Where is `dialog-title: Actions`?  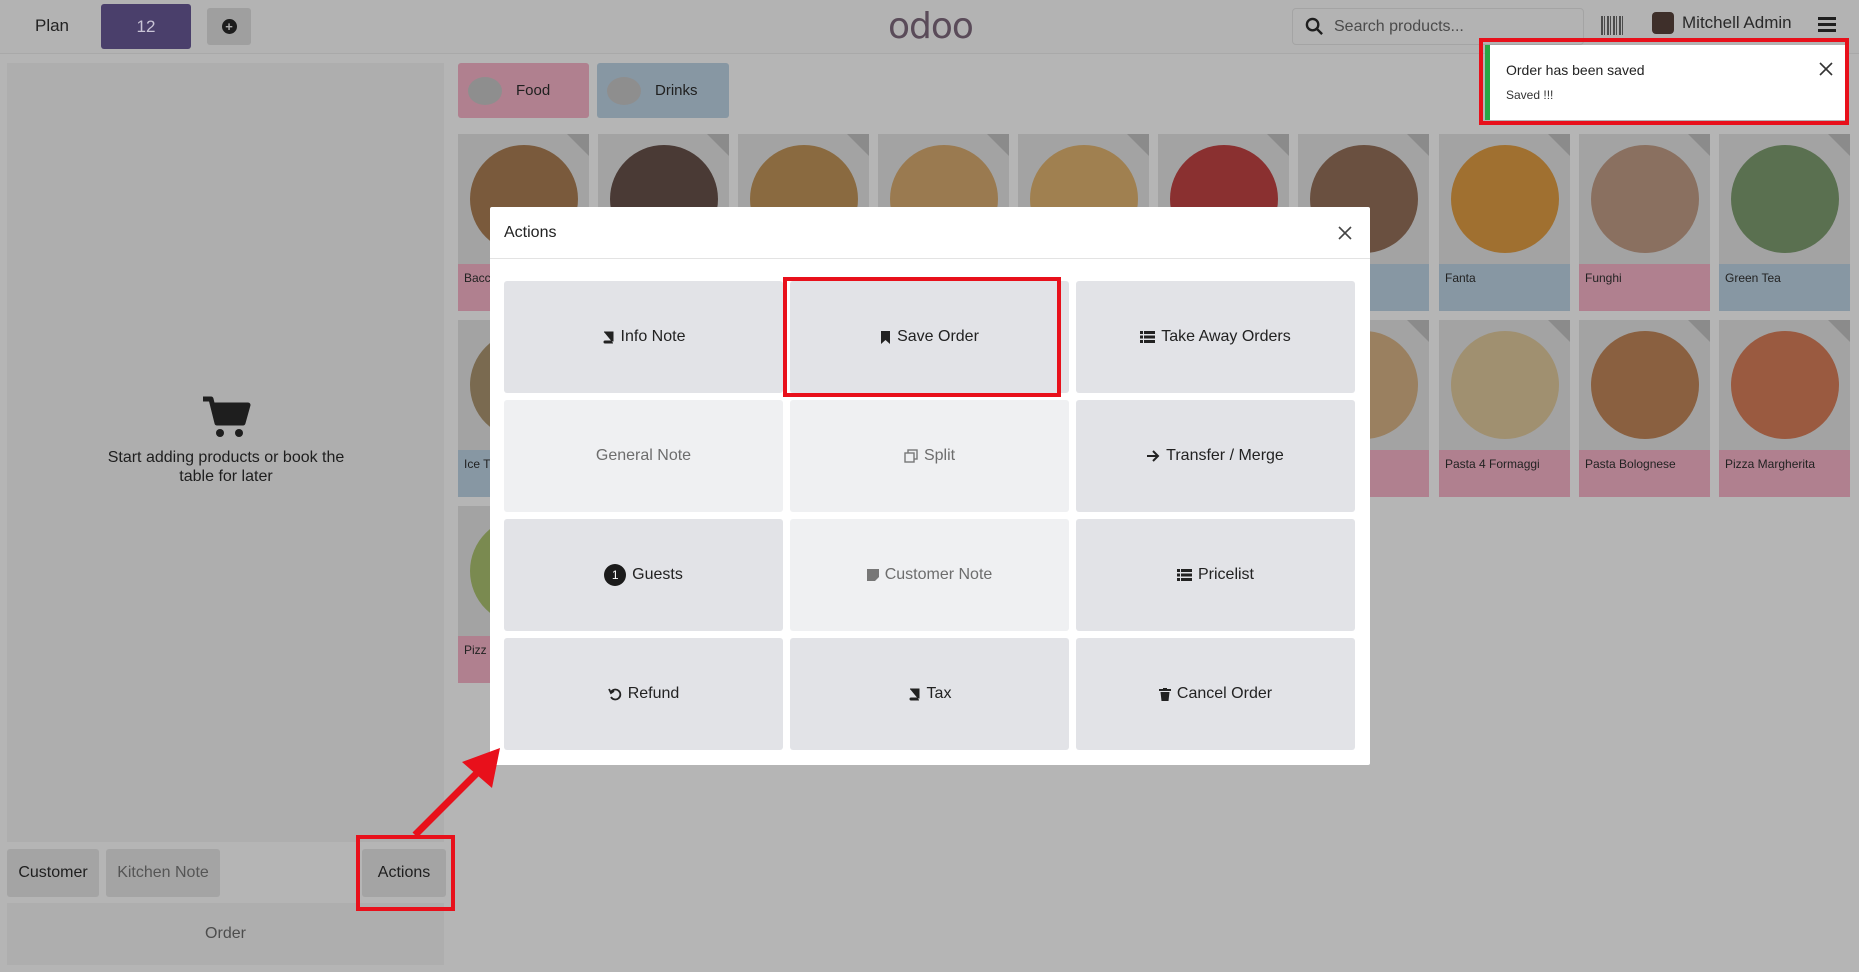 dialog-title: Actions is located at coordinates (930, 233).